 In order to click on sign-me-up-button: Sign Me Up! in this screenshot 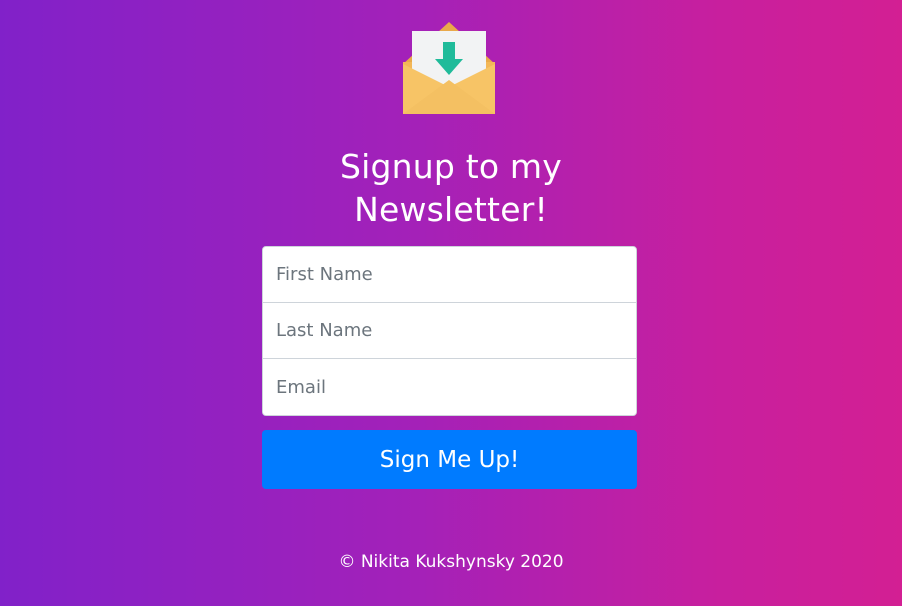, I will do `click(449, 459)`.